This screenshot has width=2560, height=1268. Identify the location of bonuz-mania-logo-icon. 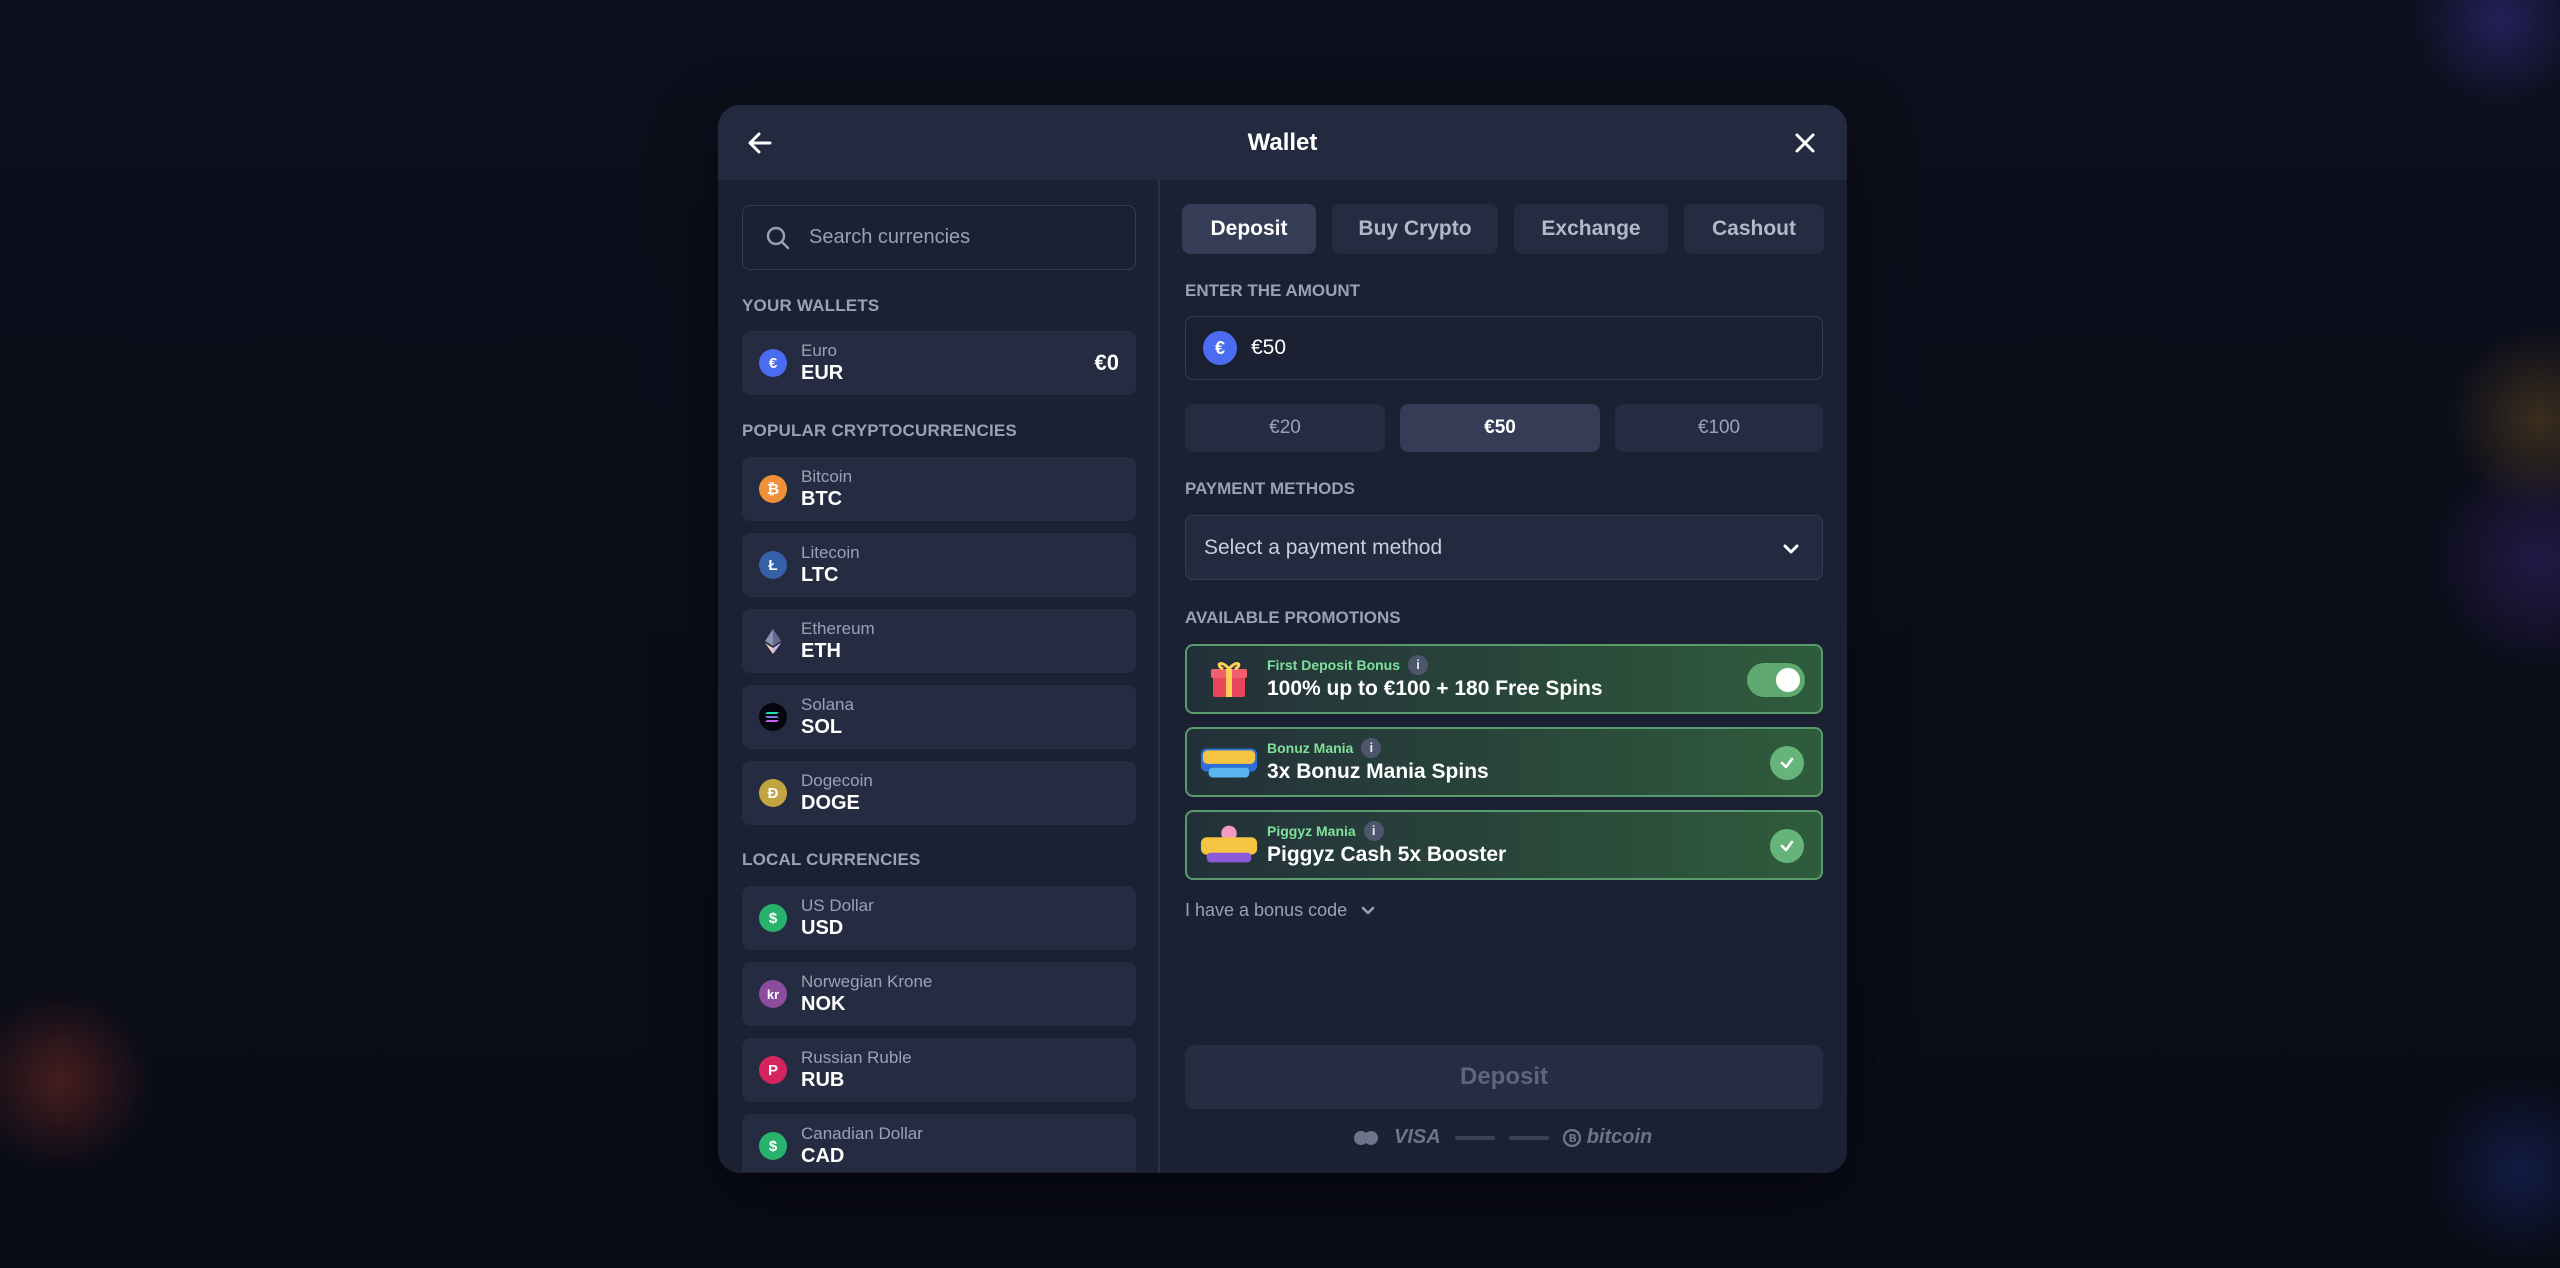
(1229, 762).